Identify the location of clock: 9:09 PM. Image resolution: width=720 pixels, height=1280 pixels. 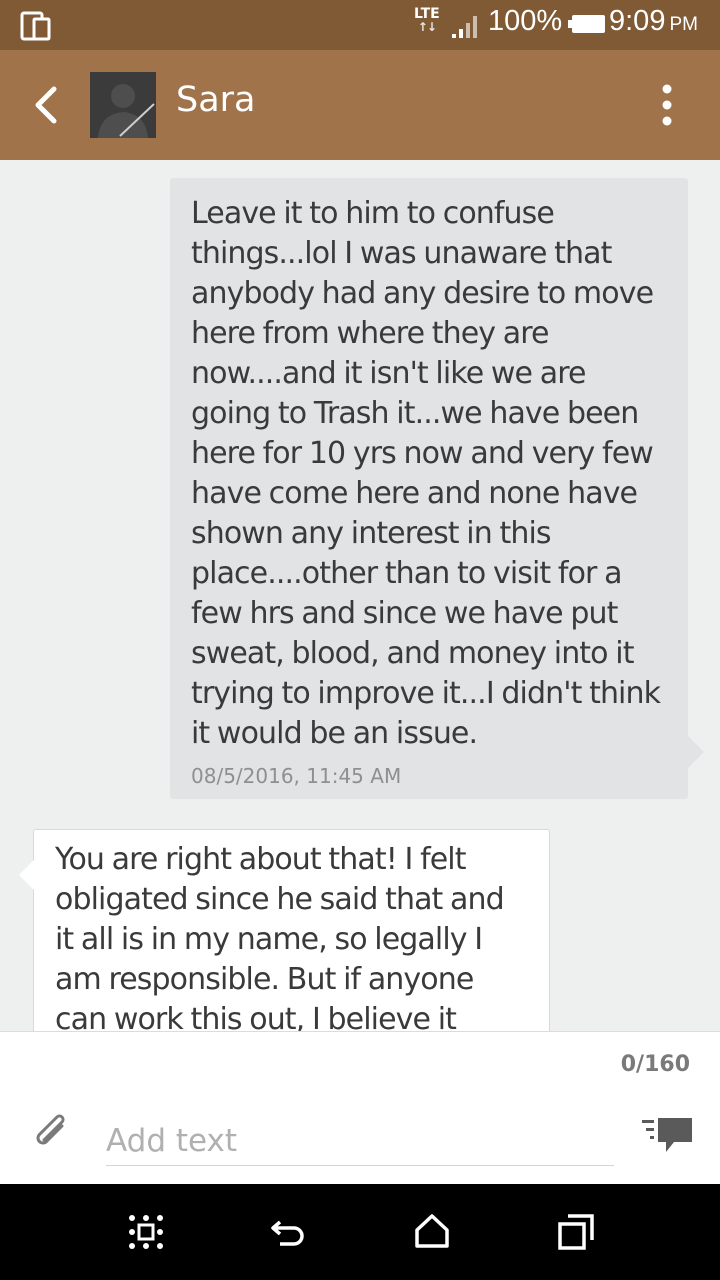
(653, 21).